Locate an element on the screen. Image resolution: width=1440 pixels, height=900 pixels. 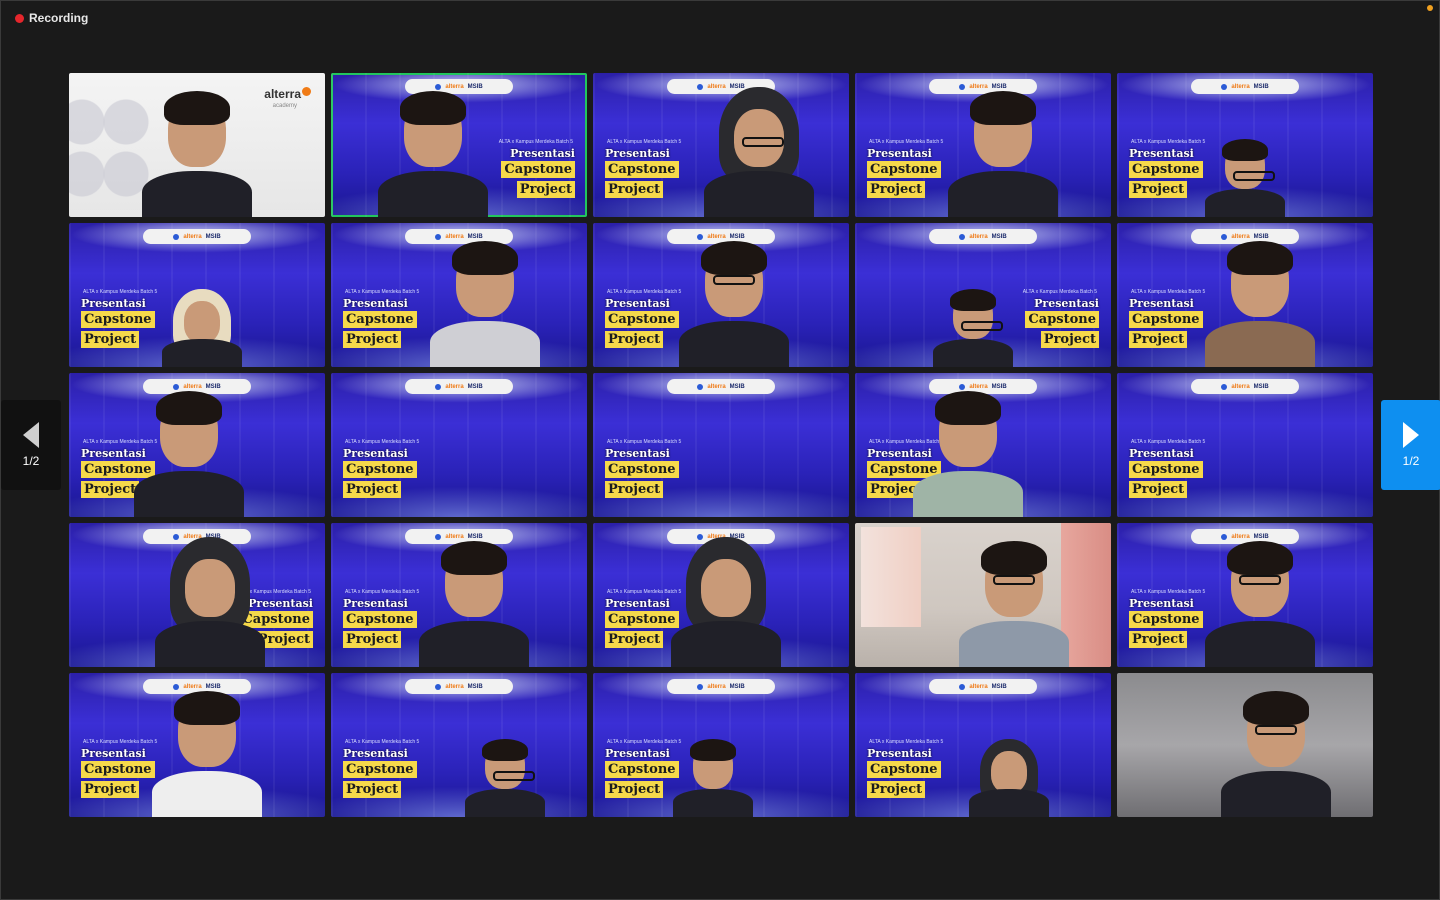
recording-dot-icon is located at coordinates (19, 18).